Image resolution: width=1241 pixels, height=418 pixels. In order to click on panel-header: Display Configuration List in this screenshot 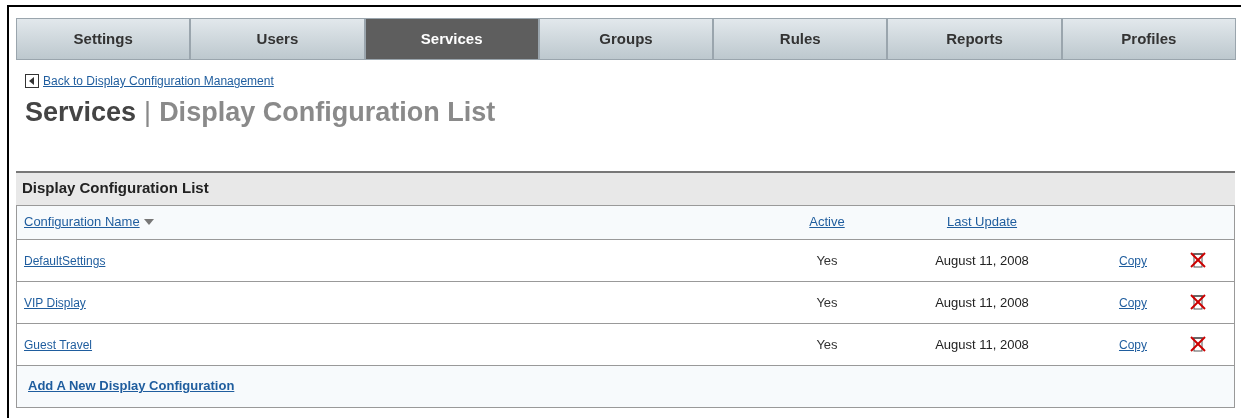, I will do `click(625, 188)`.